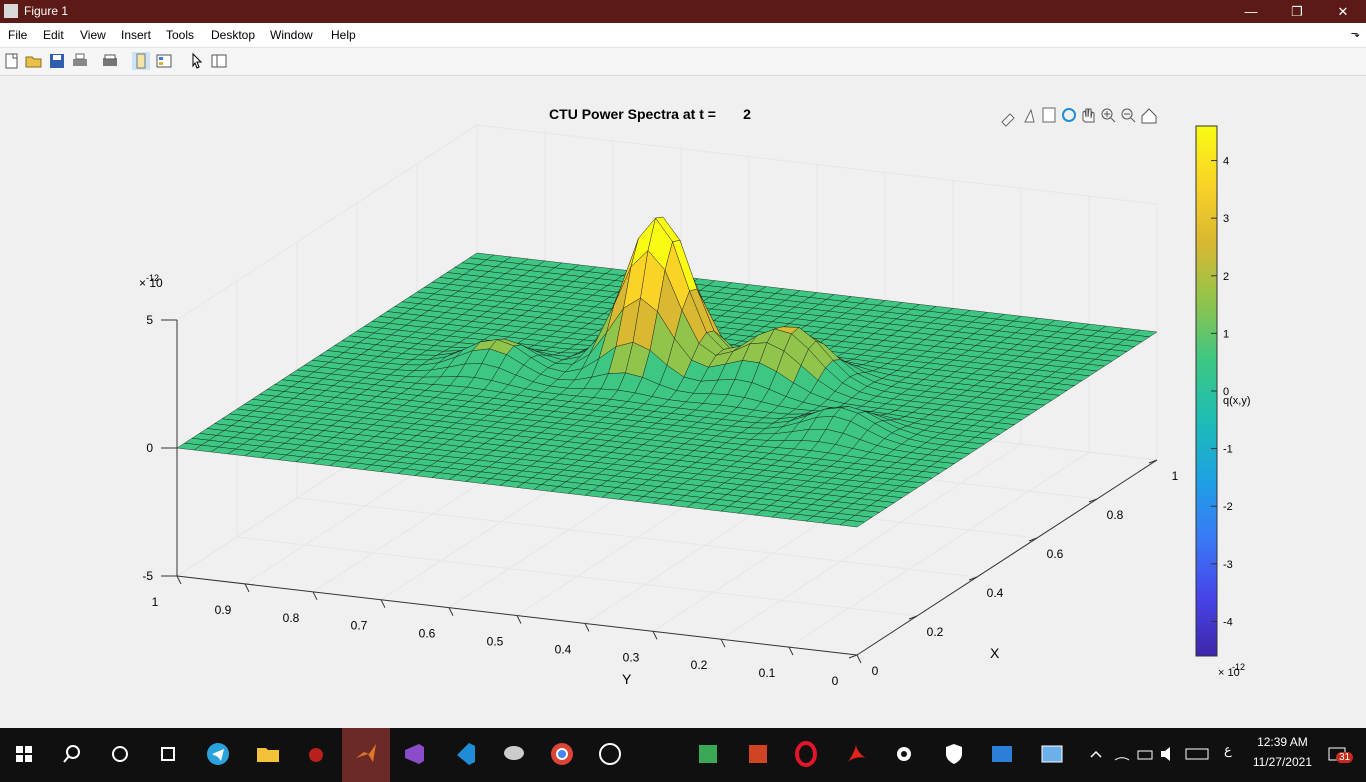  I want to click on y-axis-label: Y, so click(627, 679).